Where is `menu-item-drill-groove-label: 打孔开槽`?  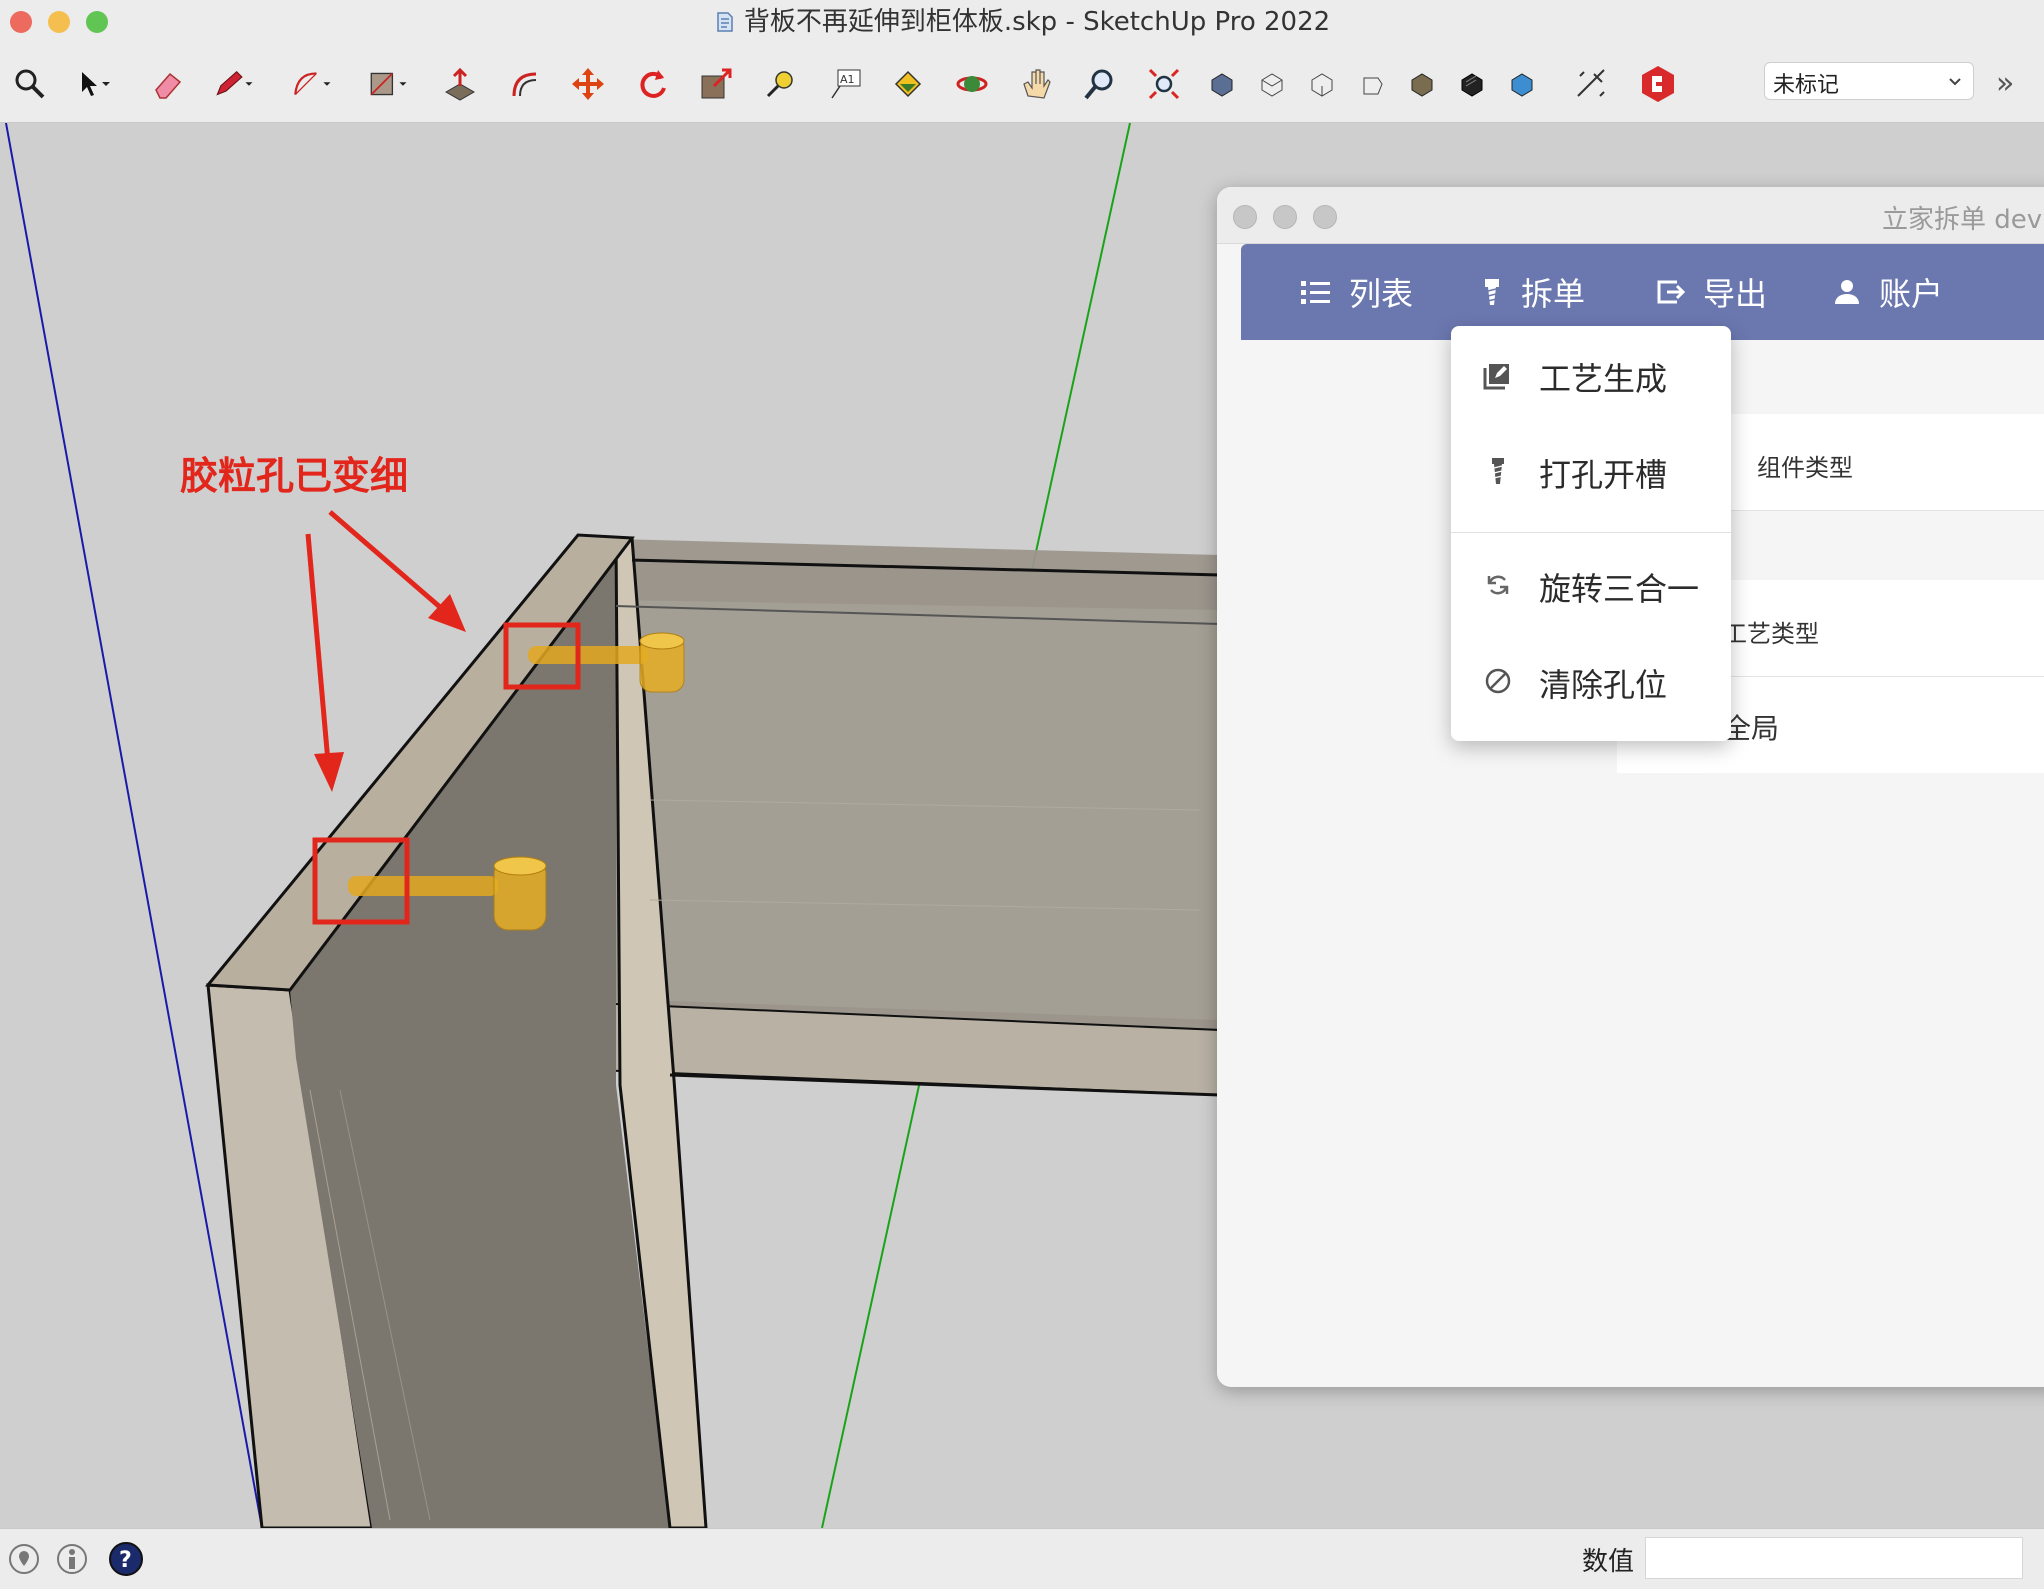
menu-item-drill-groove-label: 打孔开槽 is located at coordinates (1603, 475).